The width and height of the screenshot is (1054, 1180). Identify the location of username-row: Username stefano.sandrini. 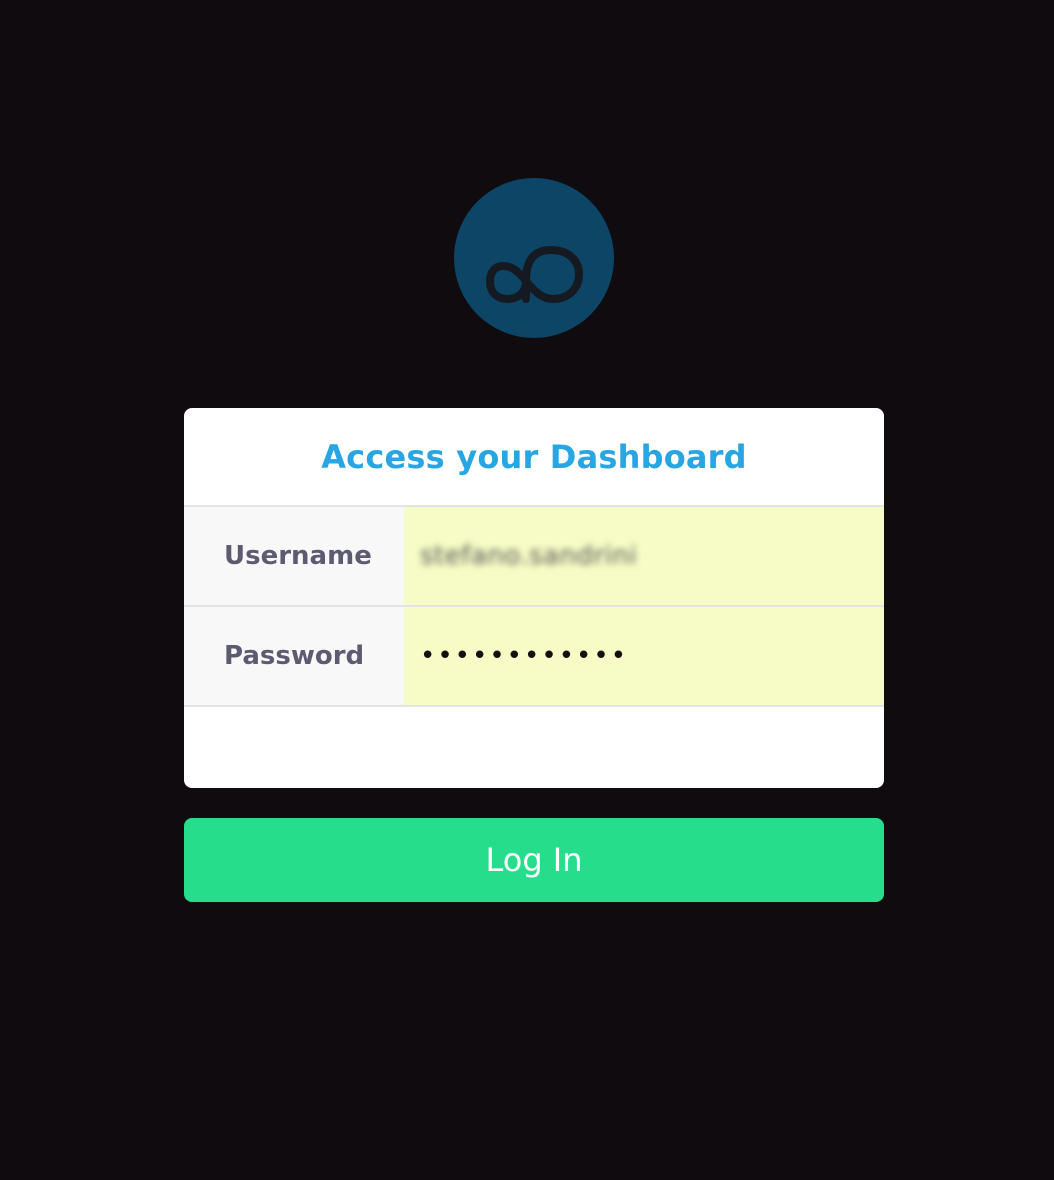
(534, 557).